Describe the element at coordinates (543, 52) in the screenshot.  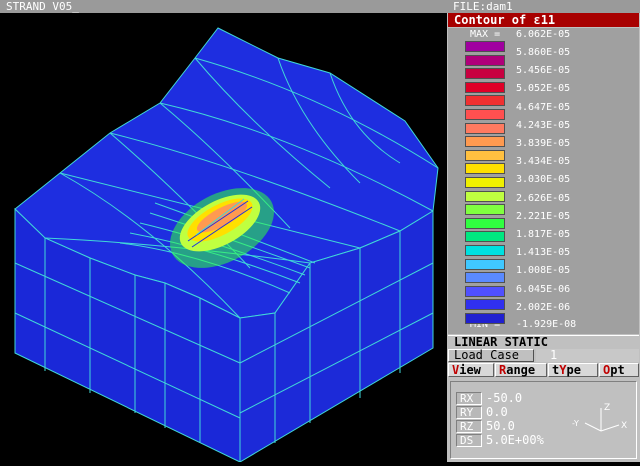
I see `legend-level-label: 5.860E-05` at that location.